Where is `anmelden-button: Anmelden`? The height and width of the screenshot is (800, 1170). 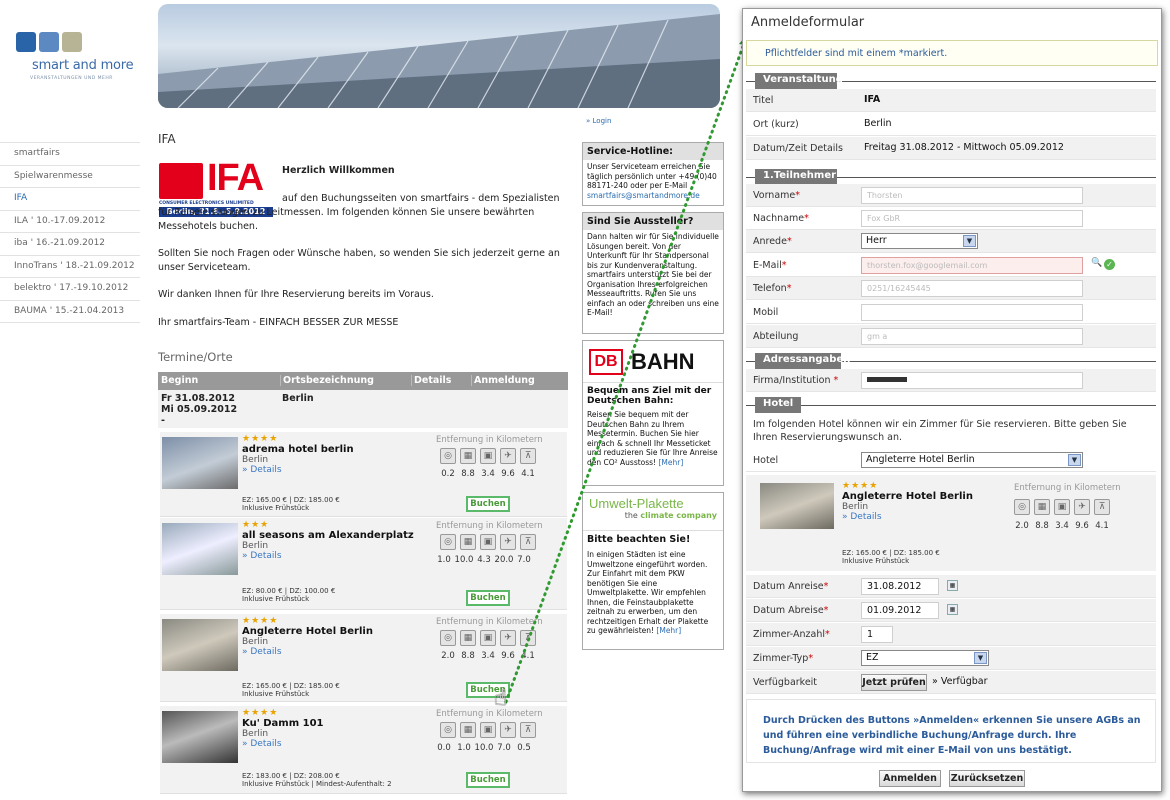
anmelden-button: Anmelden is located at coordinates (910, 778).